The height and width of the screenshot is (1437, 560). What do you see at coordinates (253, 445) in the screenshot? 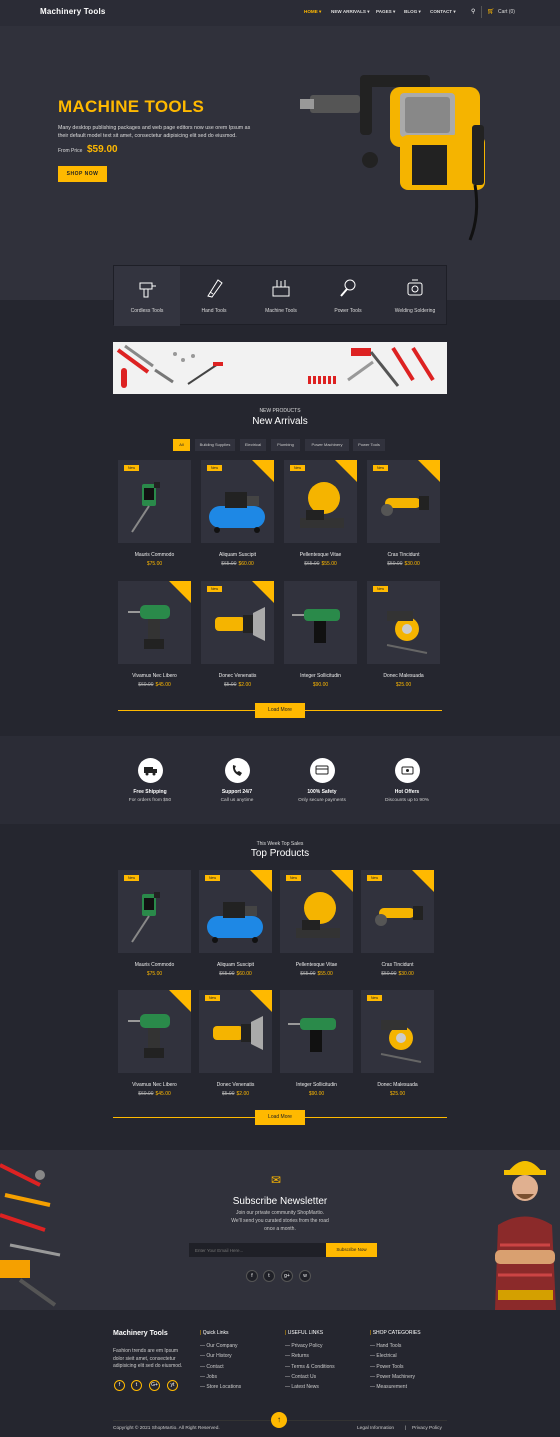
I see `tab-electrical: Electrical` at bounding box center [253, 445].